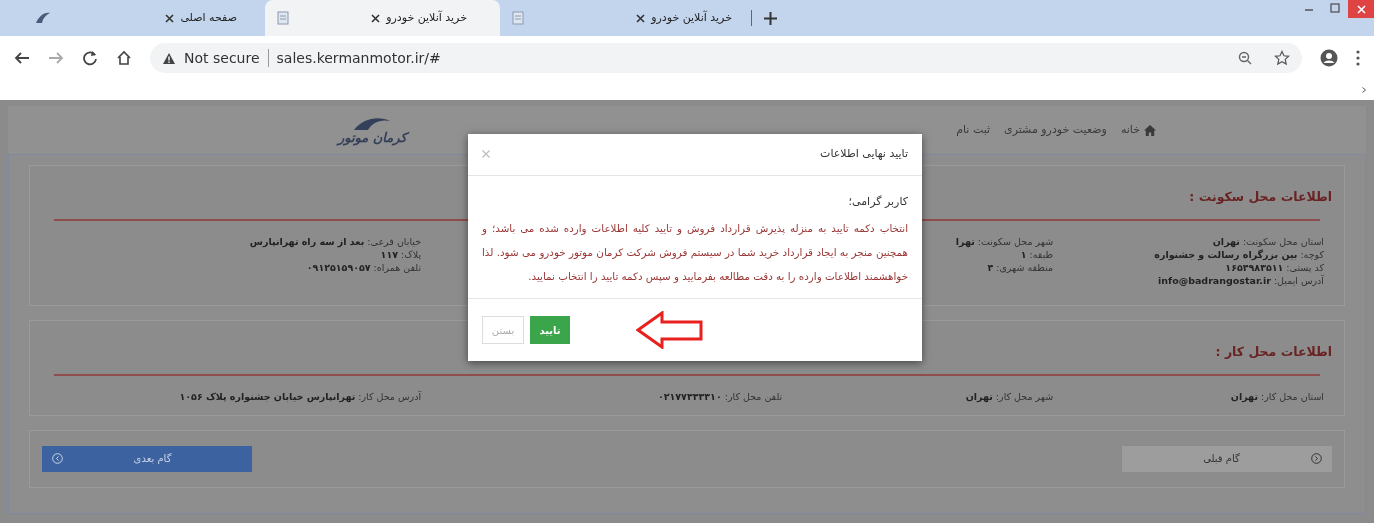 This screenshot has height=523, width=1374. I want to click on info-text: استان محل کار: تهران, so click(1277, 396).